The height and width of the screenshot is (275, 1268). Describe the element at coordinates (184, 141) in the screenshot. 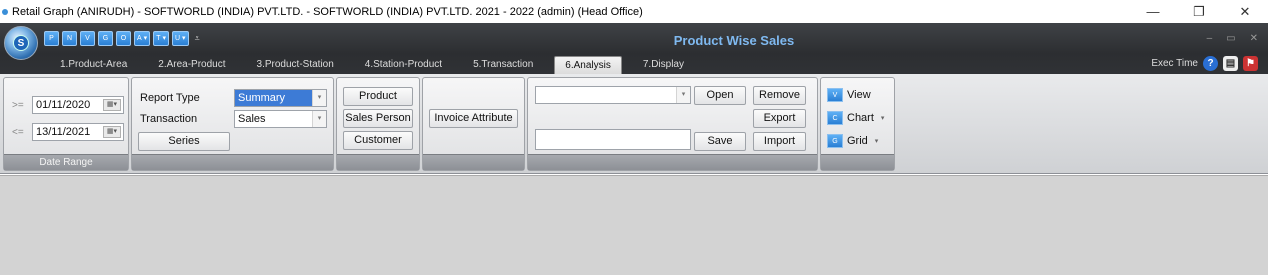

I see `series-button: Series` at that location.